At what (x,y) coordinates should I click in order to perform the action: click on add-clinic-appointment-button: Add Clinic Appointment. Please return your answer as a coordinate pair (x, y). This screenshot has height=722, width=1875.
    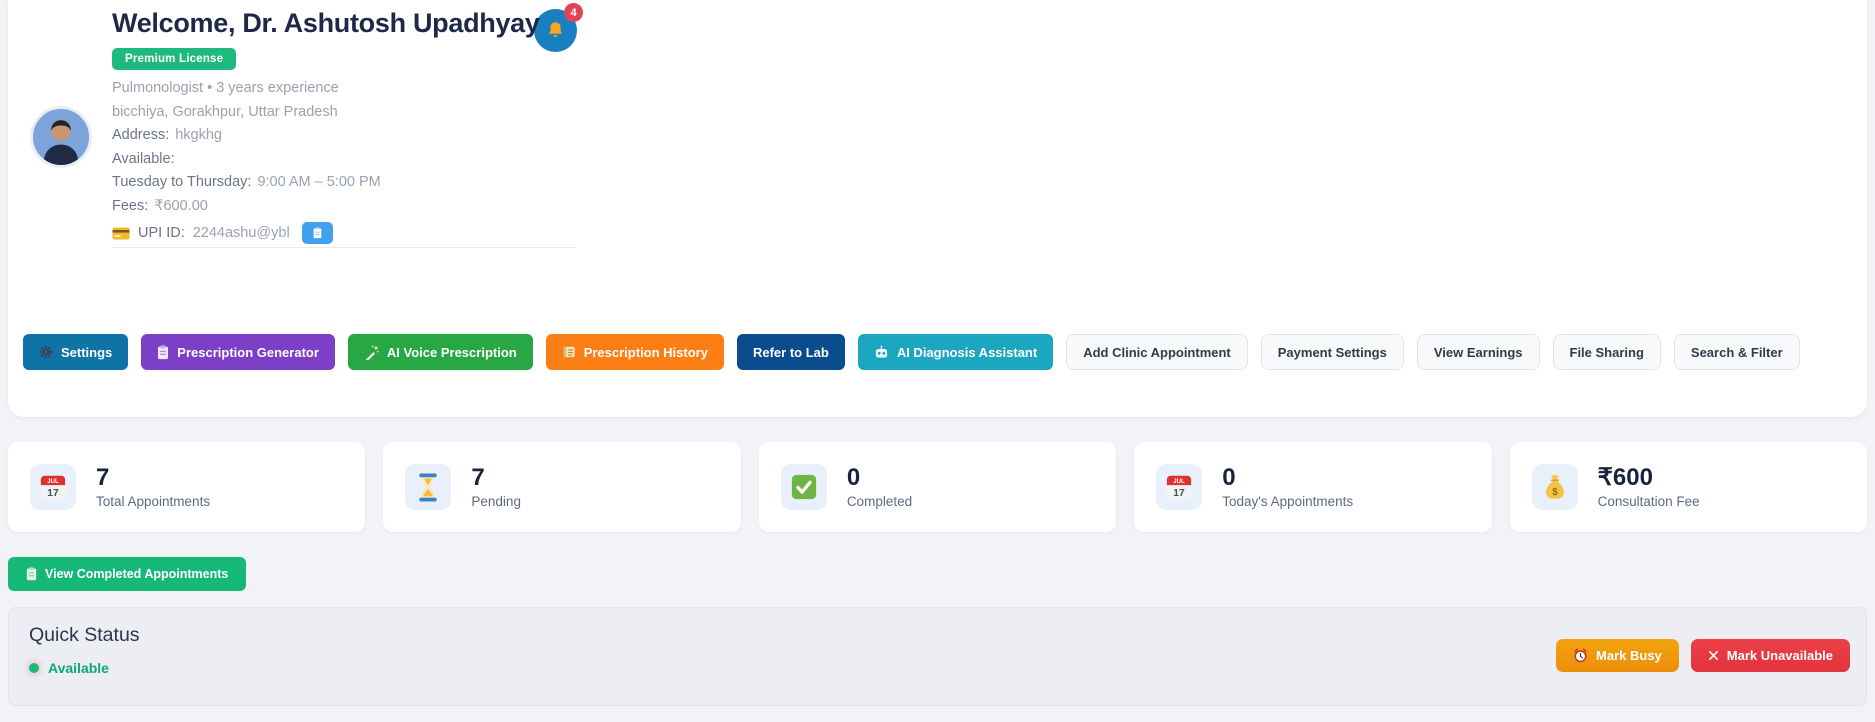
    Looking at the image, I should click on (1157, 352).